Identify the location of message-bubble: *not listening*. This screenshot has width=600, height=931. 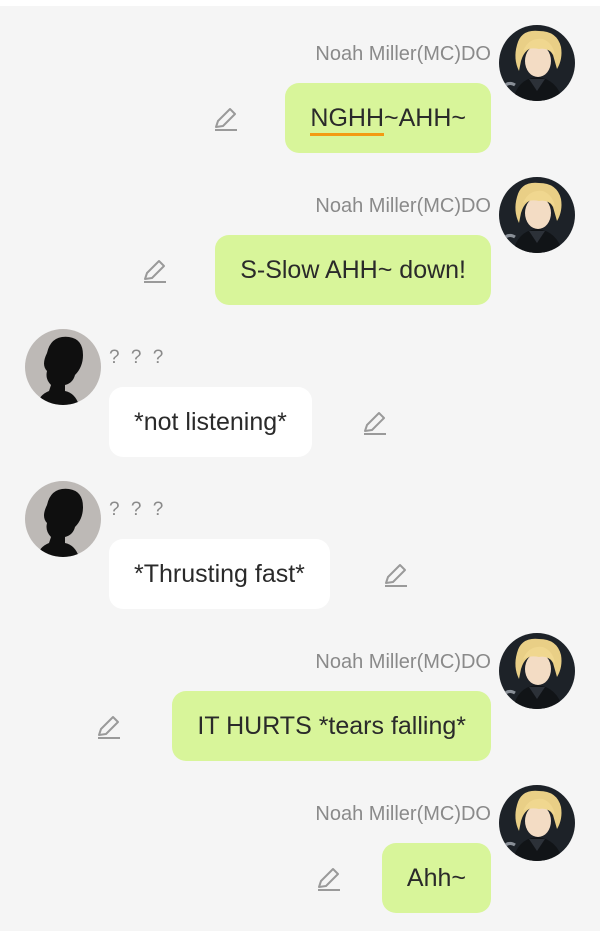
(210, 422).